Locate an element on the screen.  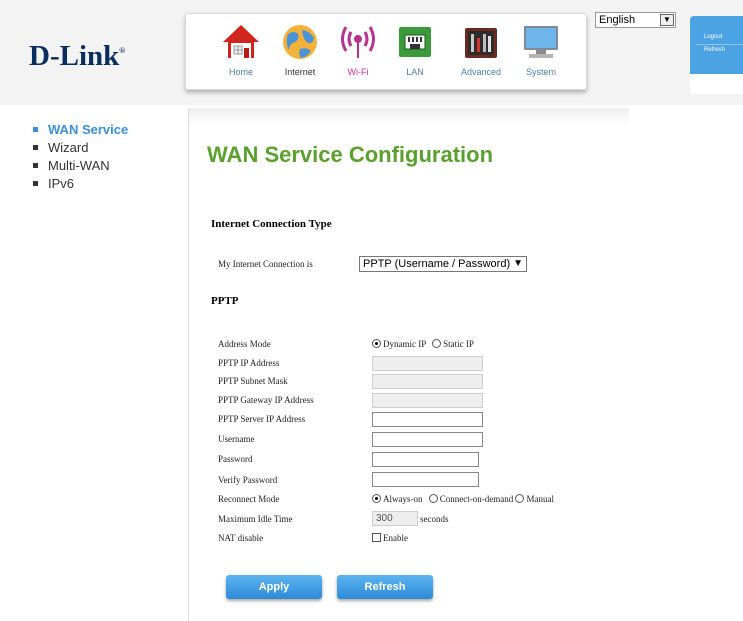
nav-system-label: System is located at coordinates (540, 72).